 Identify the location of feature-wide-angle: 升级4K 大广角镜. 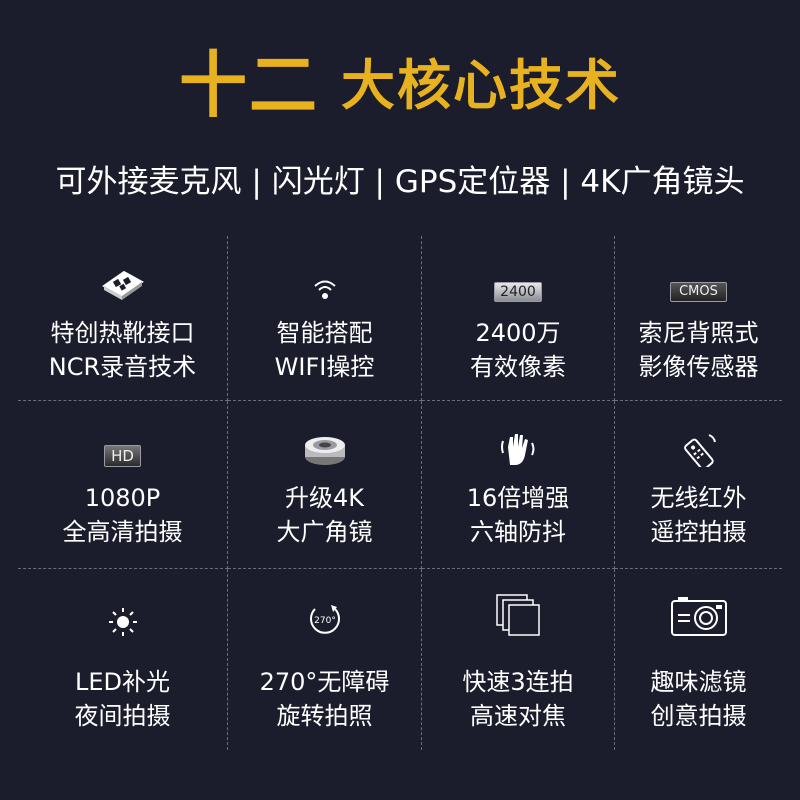
(325, 485).